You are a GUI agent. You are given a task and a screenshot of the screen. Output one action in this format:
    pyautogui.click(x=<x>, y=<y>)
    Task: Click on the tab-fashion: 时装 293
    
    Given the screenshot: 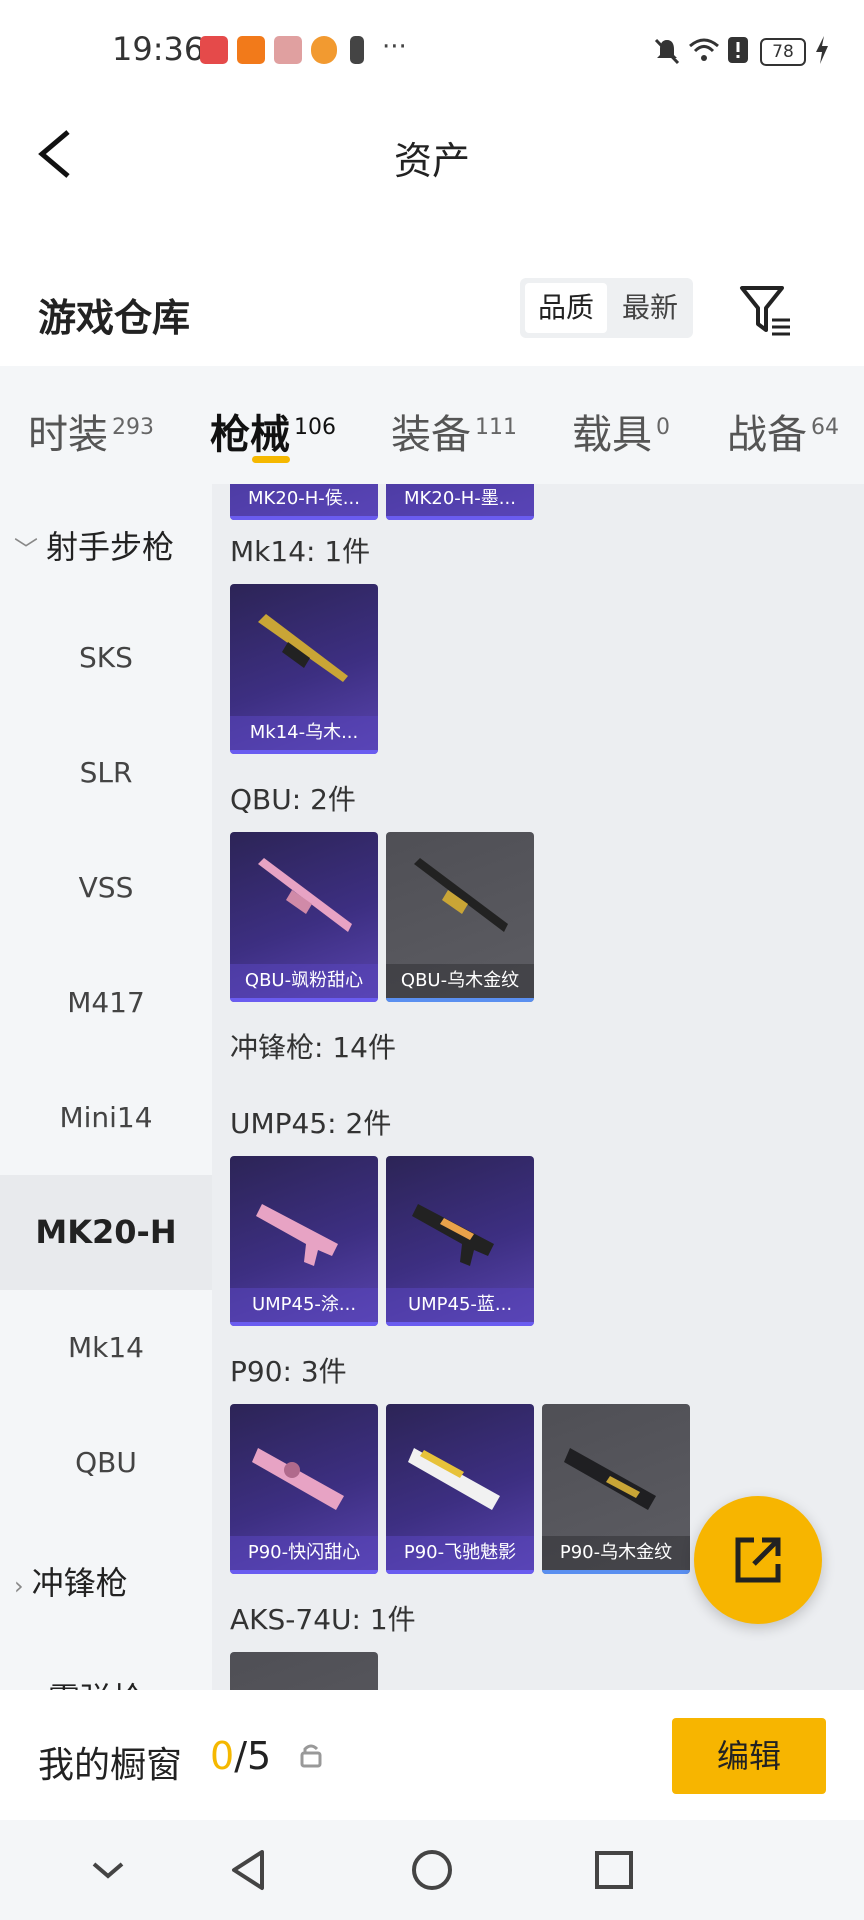 What is the action you would take?
    pyautogui.click(x=91, y=431)
    